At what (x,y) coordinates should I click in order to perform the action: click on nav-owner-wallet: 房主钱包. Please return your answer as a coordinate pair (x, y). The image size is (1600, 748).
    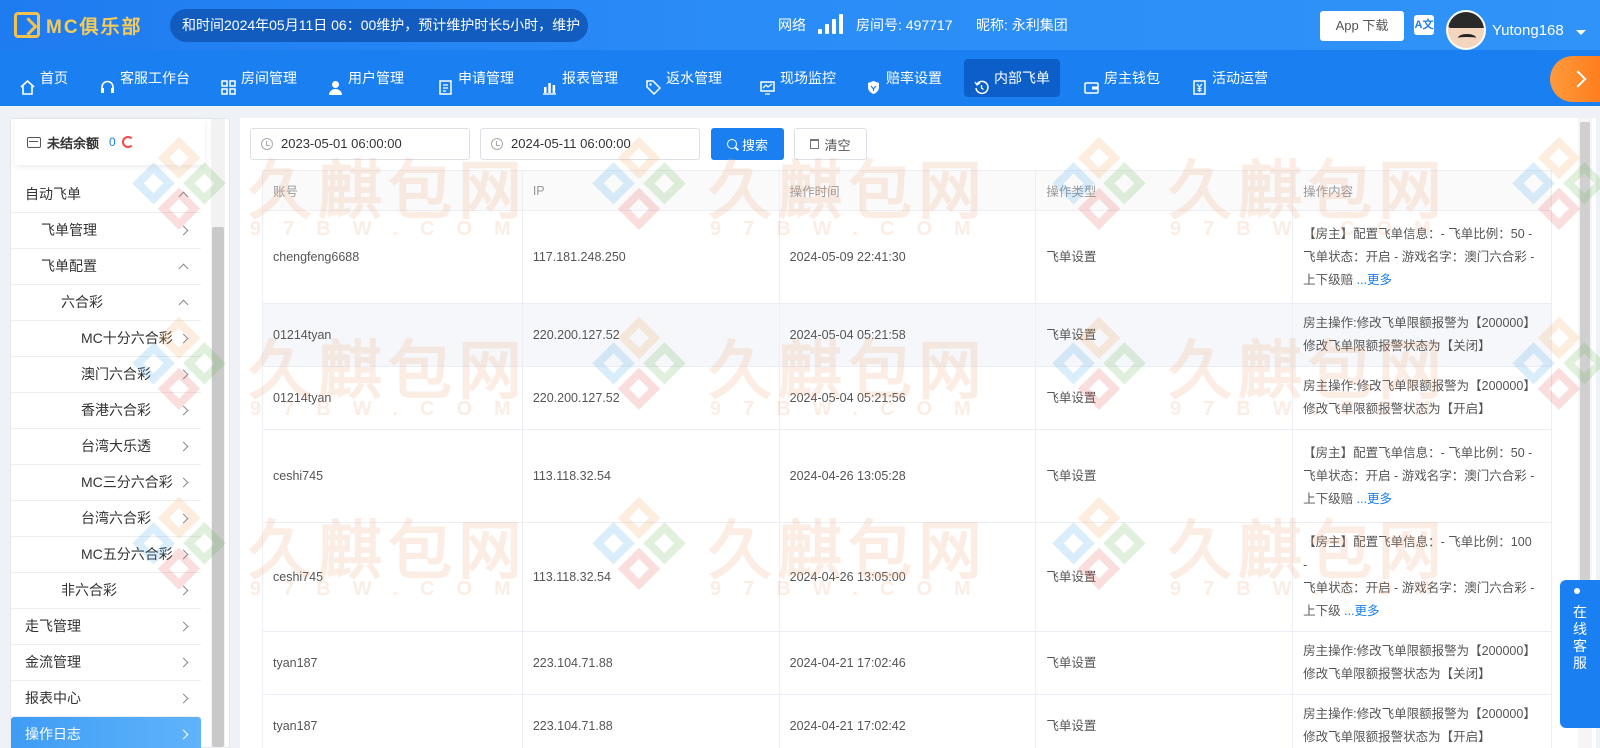
    Looking at the image, I should click on (1122, 78).